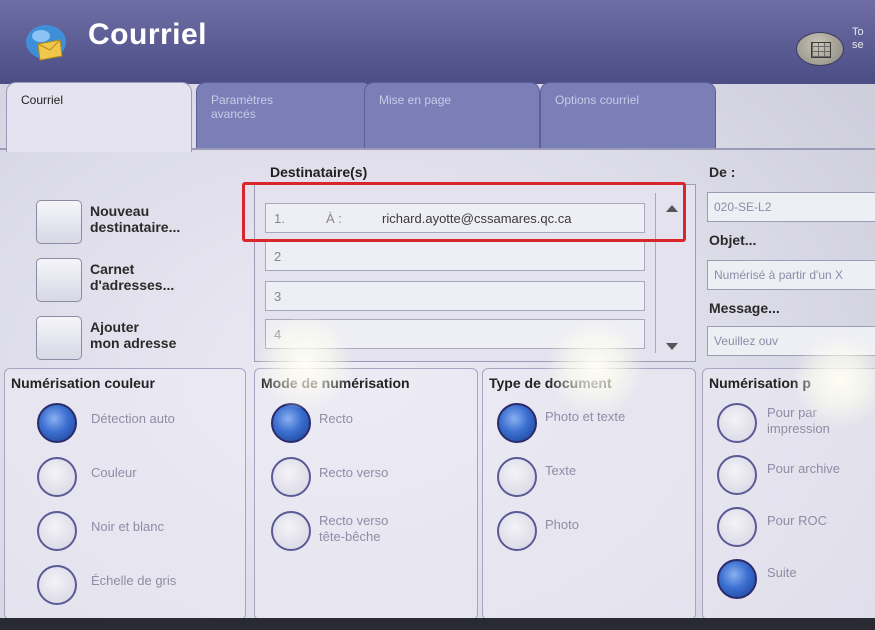 This screenshot has height=630, width=875. What do you see at coordinates (133, 335) in the screenshot?
I see `add-my-address-label: Ajouter mon adresse` at bounding box center [133, 335].